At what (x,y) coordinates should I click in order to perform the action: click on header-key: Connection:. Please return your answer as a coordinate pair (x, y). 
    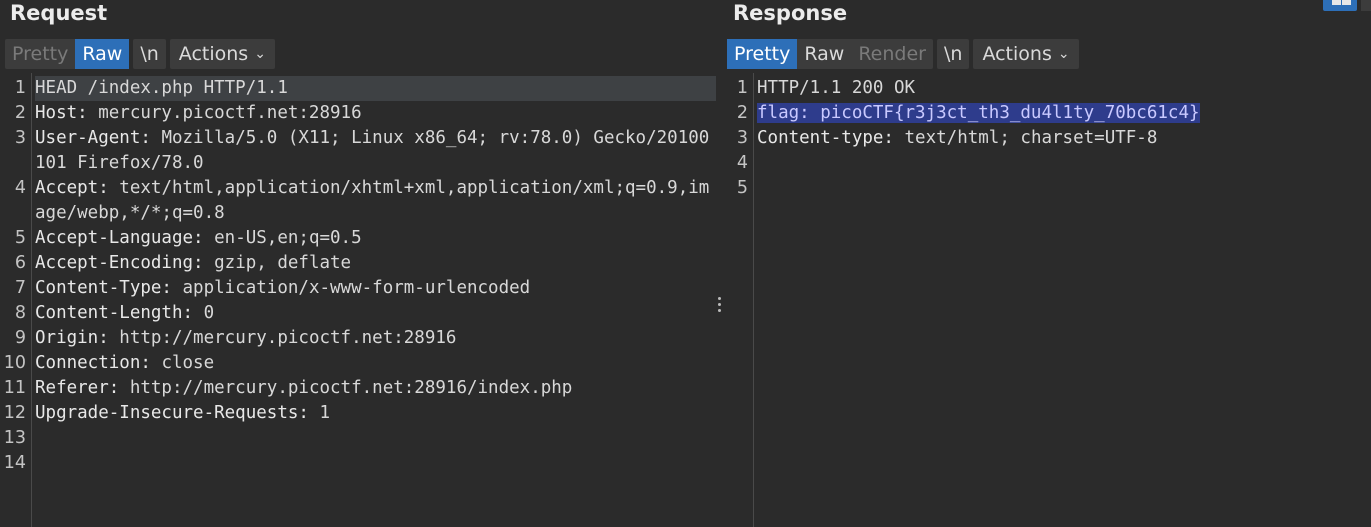
    Looking at the image, I should click on (98, 363).